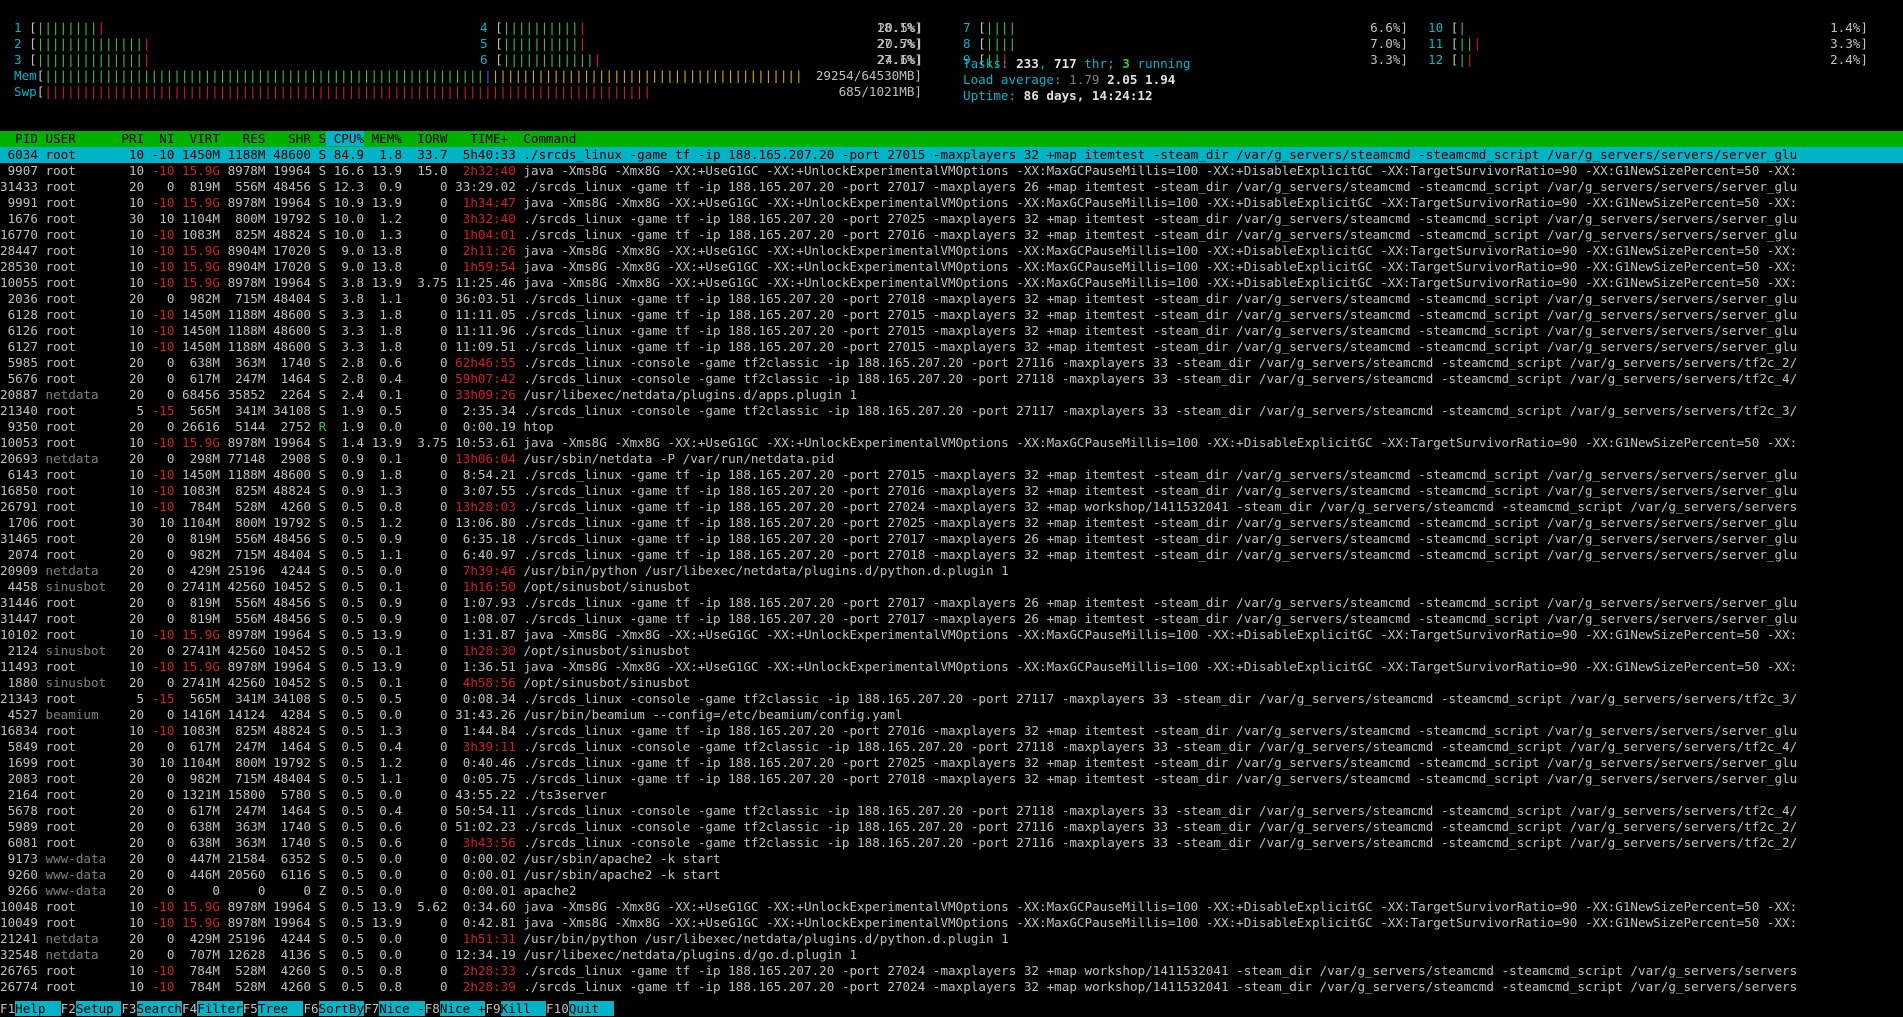  I want to click on col-user: USER, so click(76, 138).